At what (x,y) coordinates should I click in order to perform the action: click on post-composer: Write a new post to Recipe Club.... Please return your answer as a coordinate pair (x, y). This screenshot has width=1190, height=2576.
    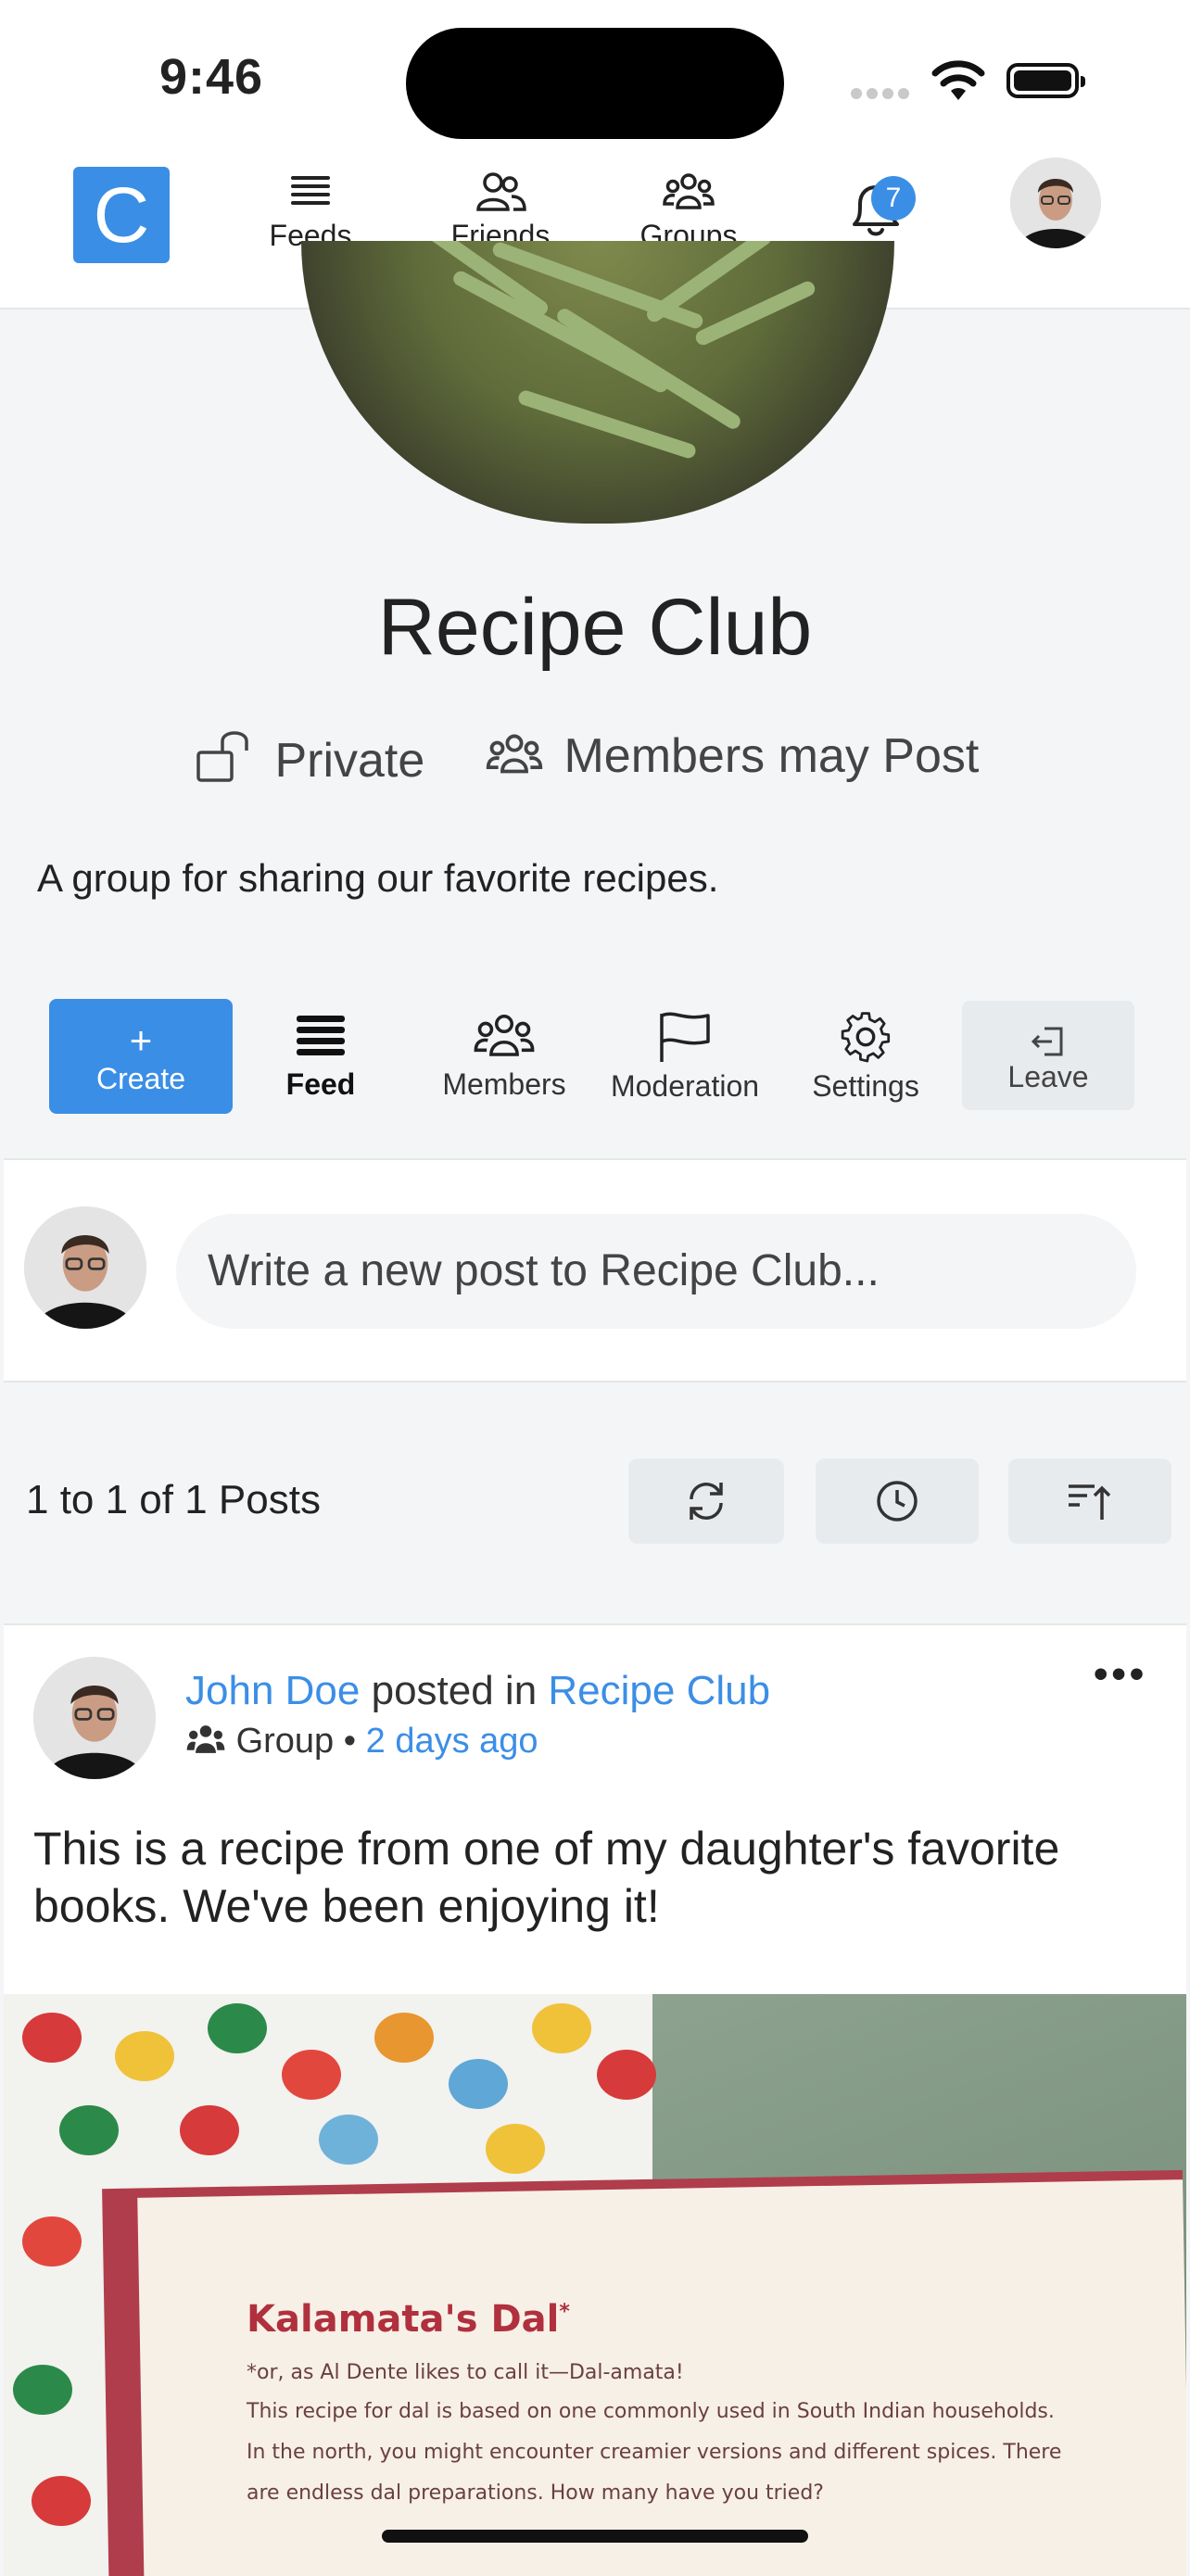
    Looking at the image, I should click on (595, 1270).